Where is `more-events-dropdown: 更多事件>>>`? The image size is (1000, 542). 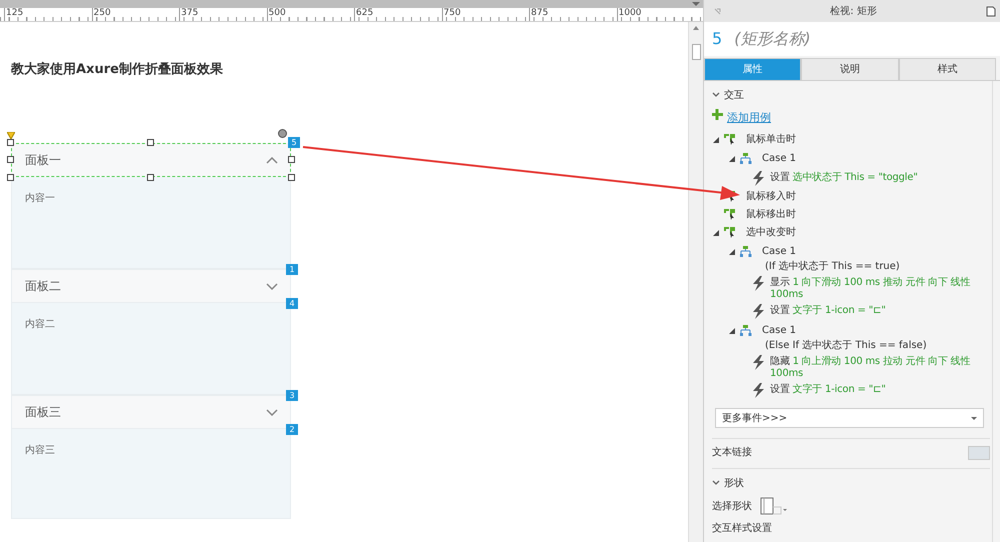
more-events-dropdown: 更多事件>>> is located at coordinates (849, 418).